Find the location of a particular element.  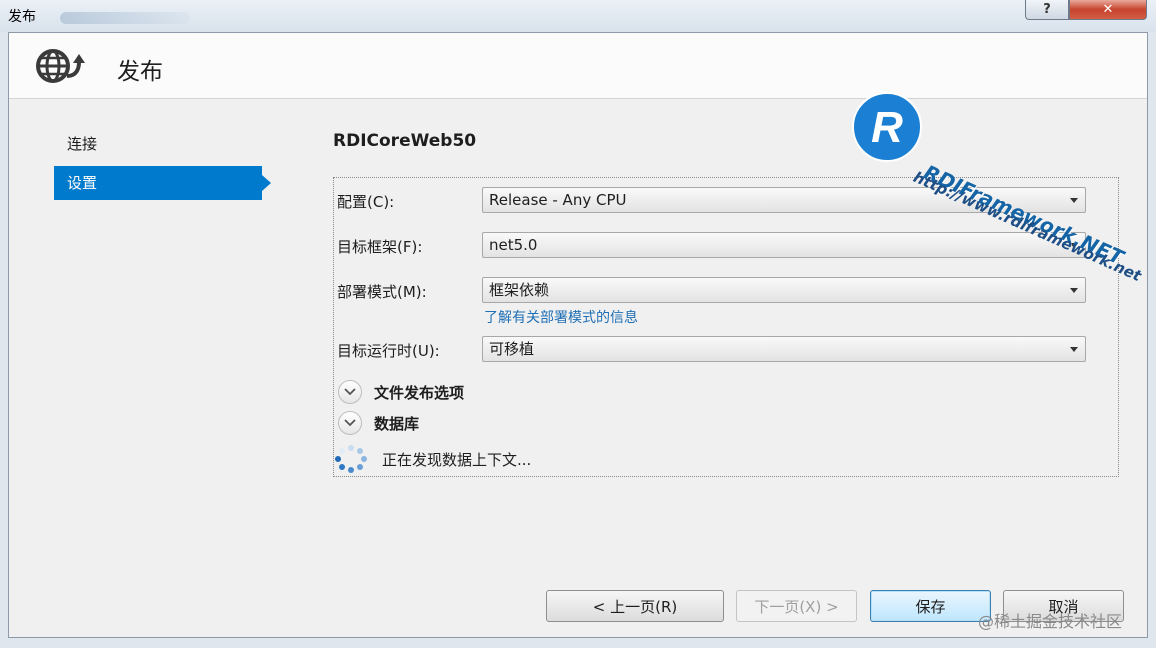

previous-button: < 上一页(R) is located at coordinates (635, 606).